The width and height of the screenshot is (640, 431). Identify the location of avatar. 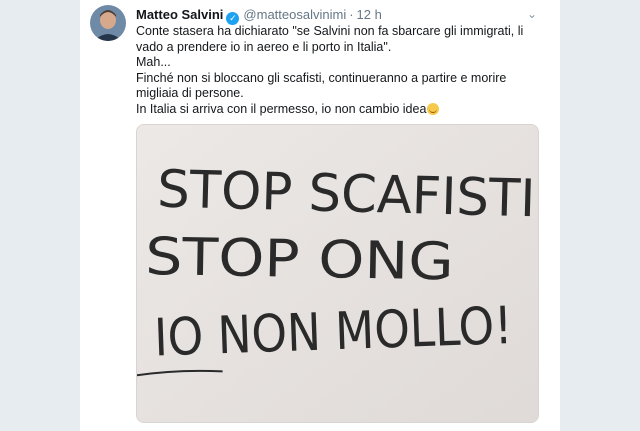
(108, 23).